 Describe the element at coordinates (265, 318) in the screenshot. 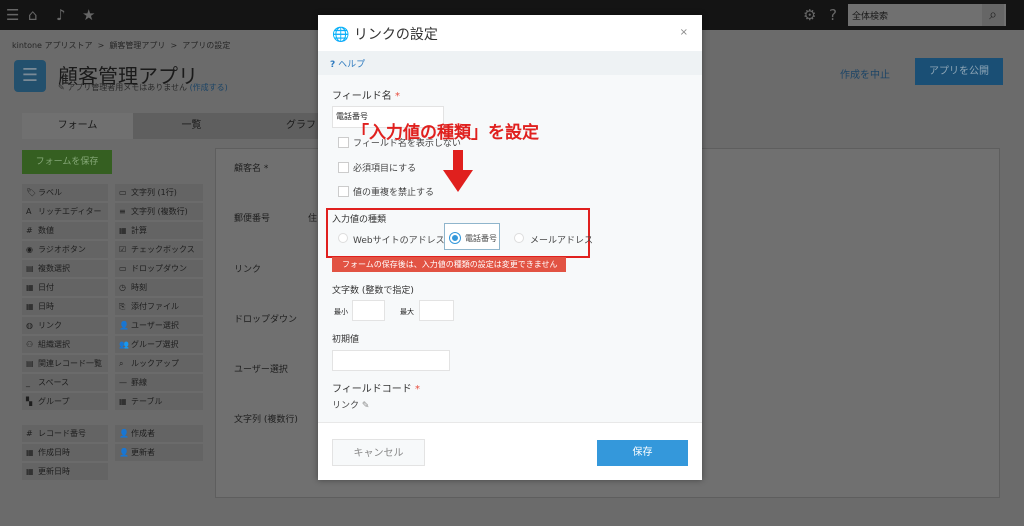

I see `canvas-field: ドロップダウン` at that location.